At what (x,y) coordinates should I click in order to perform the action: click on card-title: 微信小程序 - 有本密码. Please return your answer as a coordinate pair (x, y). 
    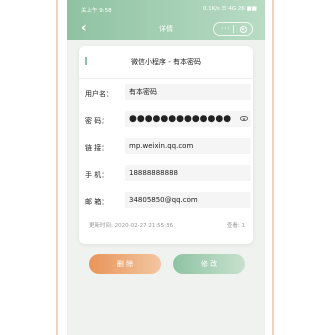
    Looking at the image, I should click on (166, 62).